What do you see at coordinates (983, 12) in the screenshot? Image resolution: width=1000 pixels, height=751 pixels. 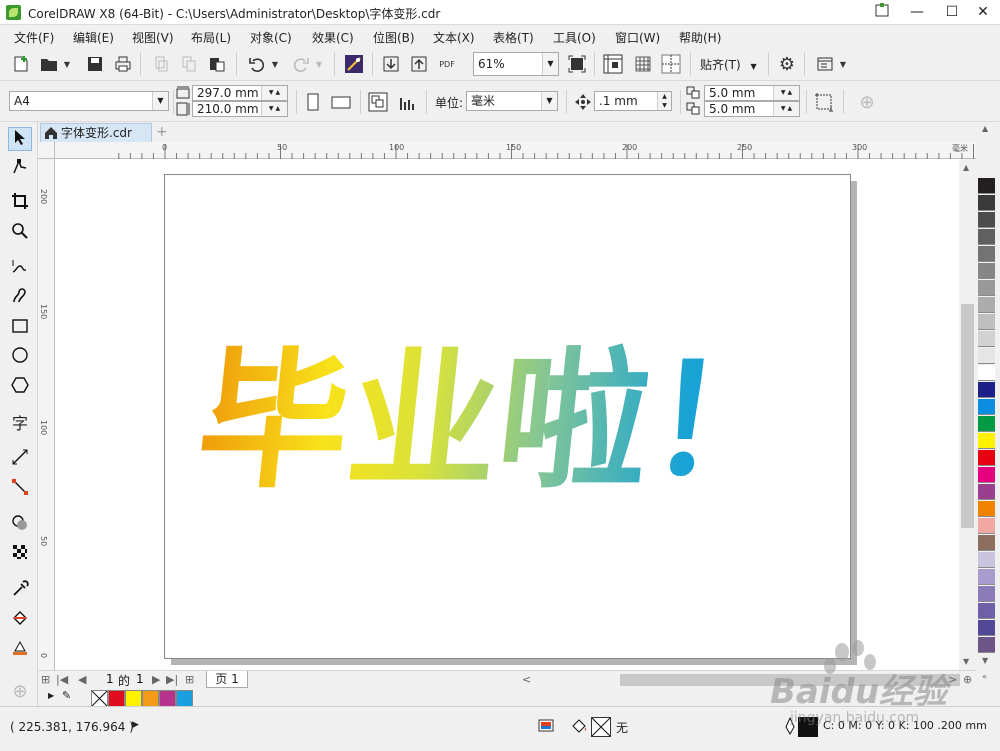 I see `close-button: ✕` at bounding box center [983, 12].